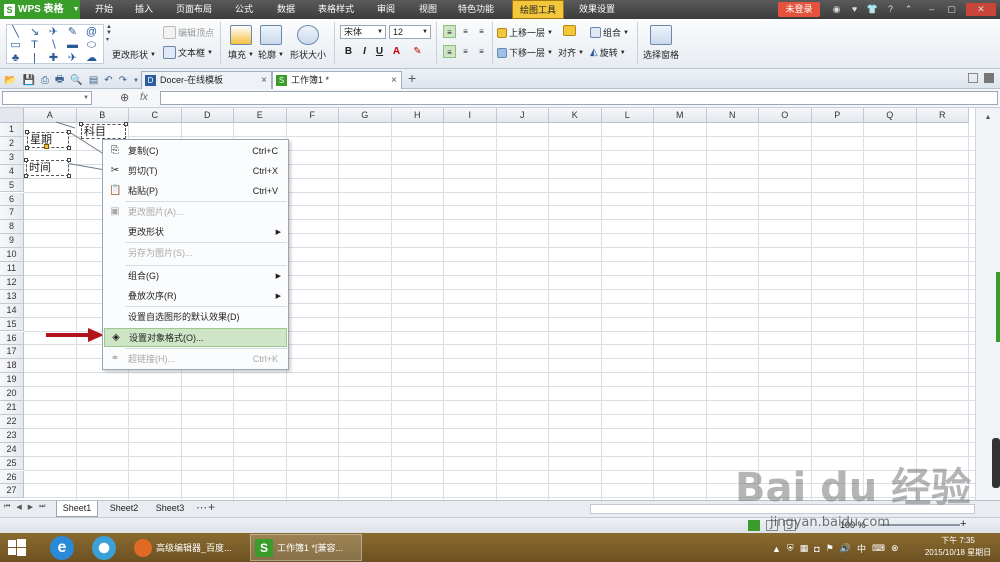 This screenshot has width=1000, height=562. What do you see at coordinates (15, 45) in the screenshot?
I see `rect-shape-icon: ▭` at bounding box center [15, 45].